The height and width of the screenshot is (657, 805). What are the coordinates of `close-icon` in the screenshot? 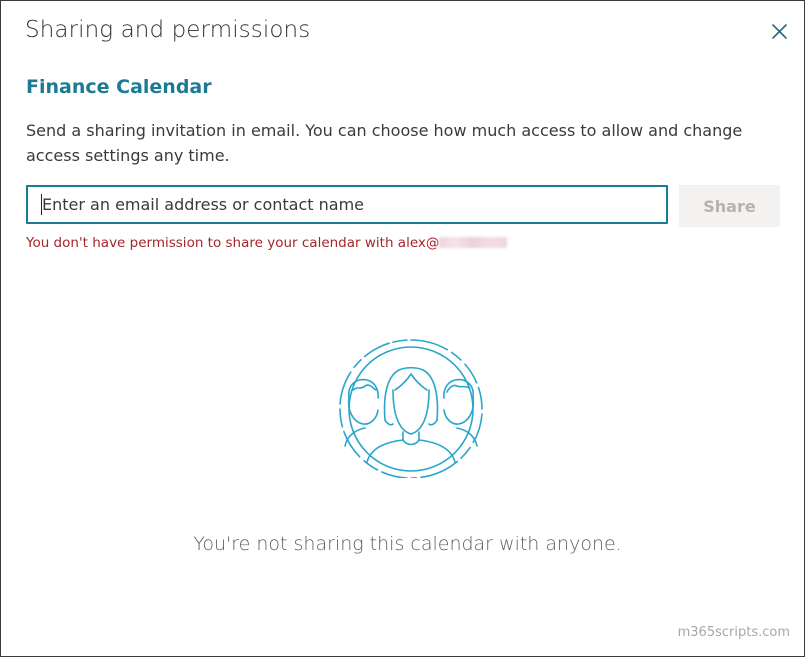 It's located at (779, 31).